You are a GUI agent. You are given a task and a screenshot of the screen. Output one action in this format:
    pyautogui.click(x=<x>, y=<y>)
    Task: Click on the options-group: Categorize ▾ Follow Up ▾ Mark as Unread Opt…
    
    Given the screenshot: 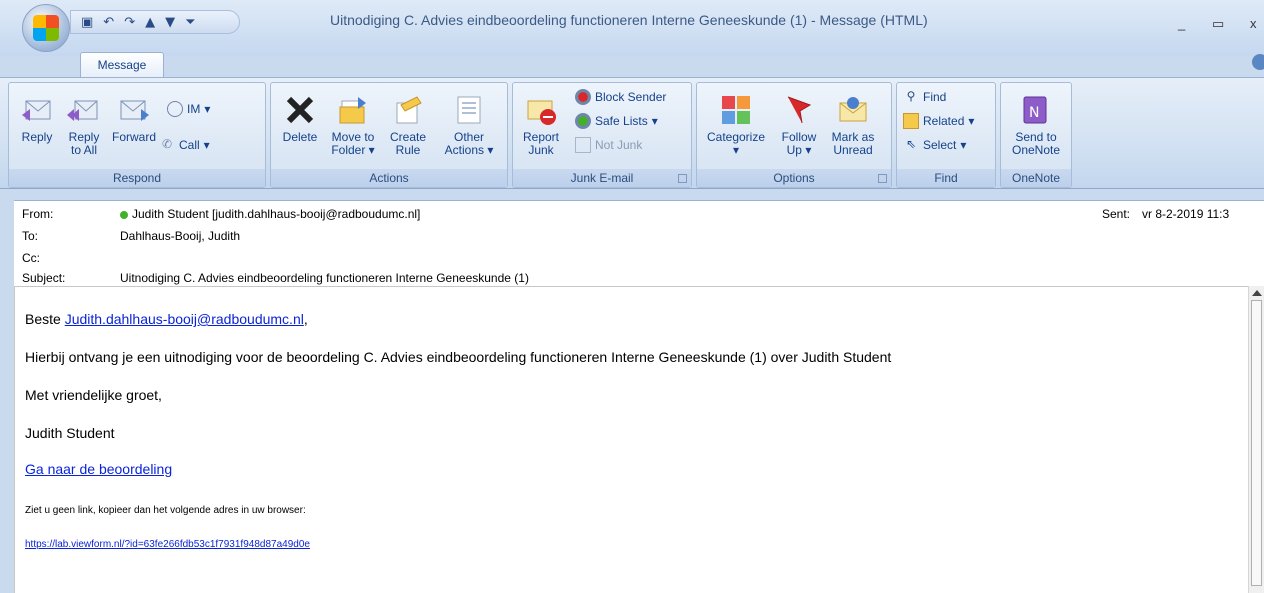 What is the action you would take?
    pyautogui.click(x=794, y=135)
    